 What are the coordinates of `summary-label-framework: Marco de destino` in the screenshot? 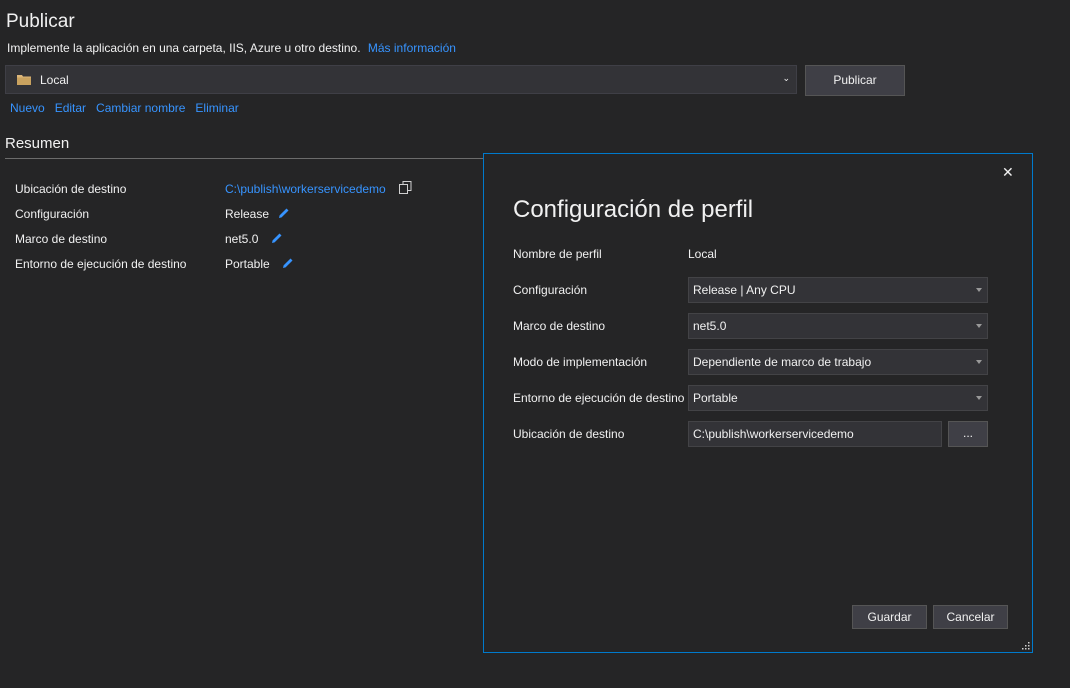 It's located at (61, 239).